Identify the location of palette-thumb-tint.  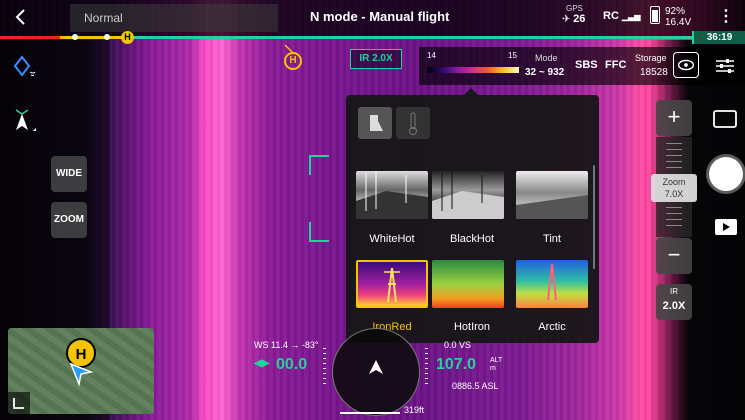
(552, 195).